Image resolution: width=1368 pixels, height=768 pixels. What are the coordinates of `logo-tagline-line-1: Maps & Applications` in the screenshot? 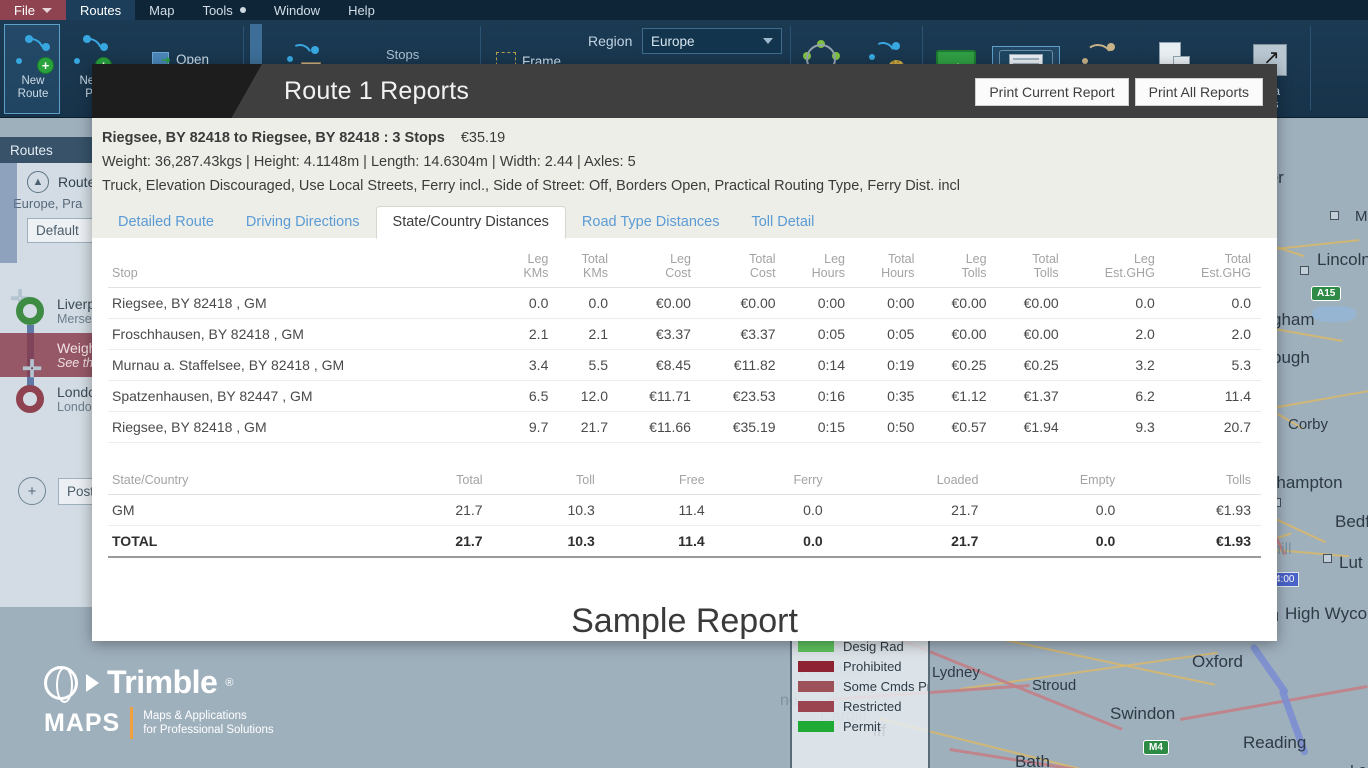 It's located at (195, 716).